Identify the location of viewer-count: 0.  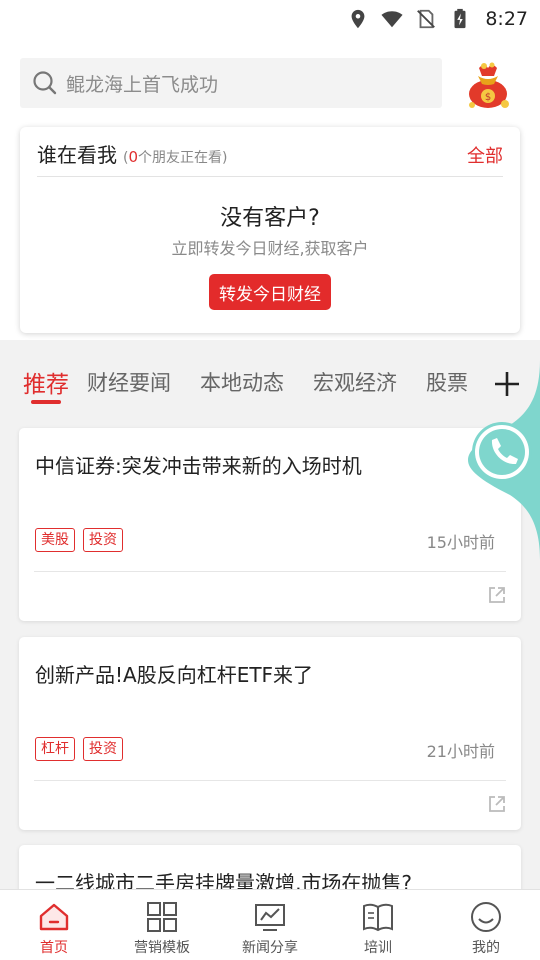
(133, 157).